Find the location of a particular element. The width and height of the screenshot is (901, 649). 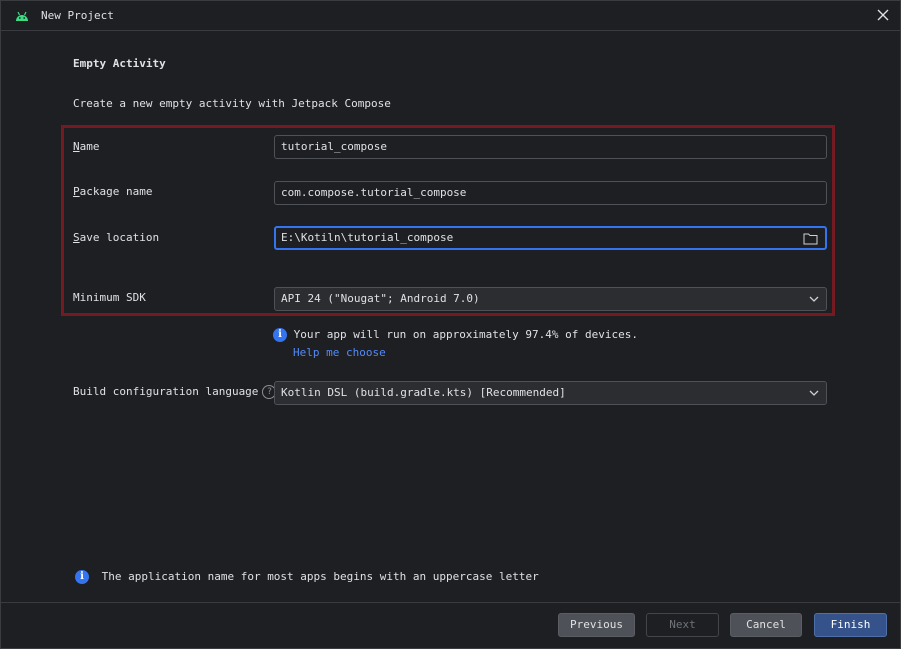

name-field: tutorial_compose is located at coordinates (550, 147).